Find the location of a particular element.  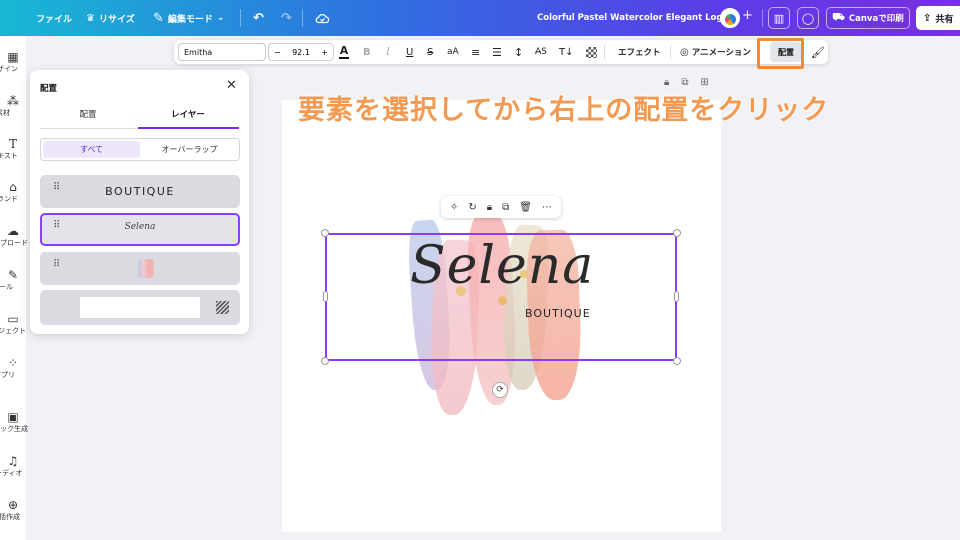

list-button: ☰ is located at coordinates (497, 52).